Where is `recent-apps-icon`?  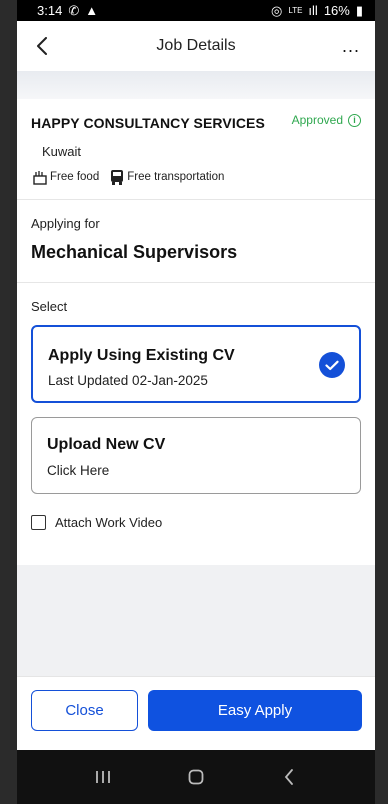
recent-apps-icon is located at coordinates (103, 777).